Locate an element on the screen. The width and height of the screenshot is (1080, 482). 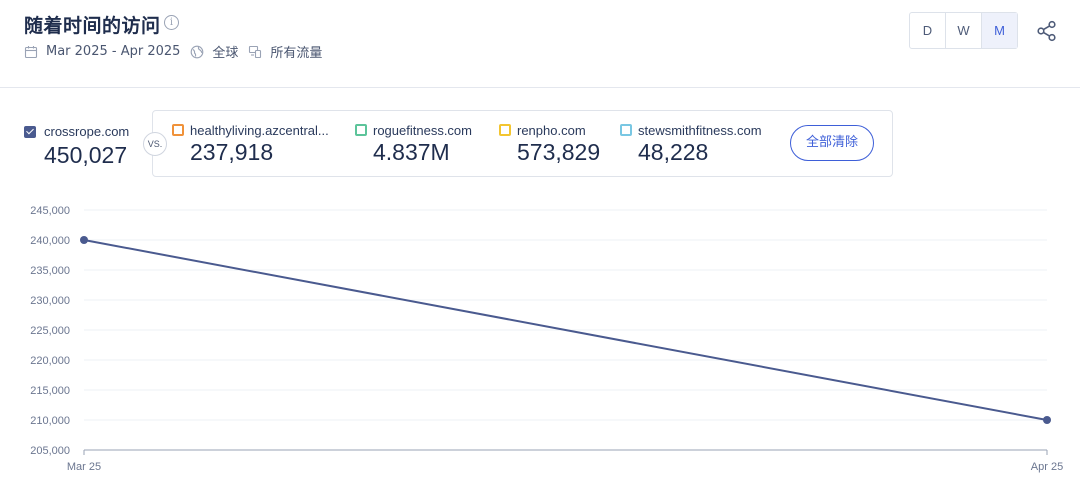
granularity-toggle: D W M is located at coordinates (963, 30).